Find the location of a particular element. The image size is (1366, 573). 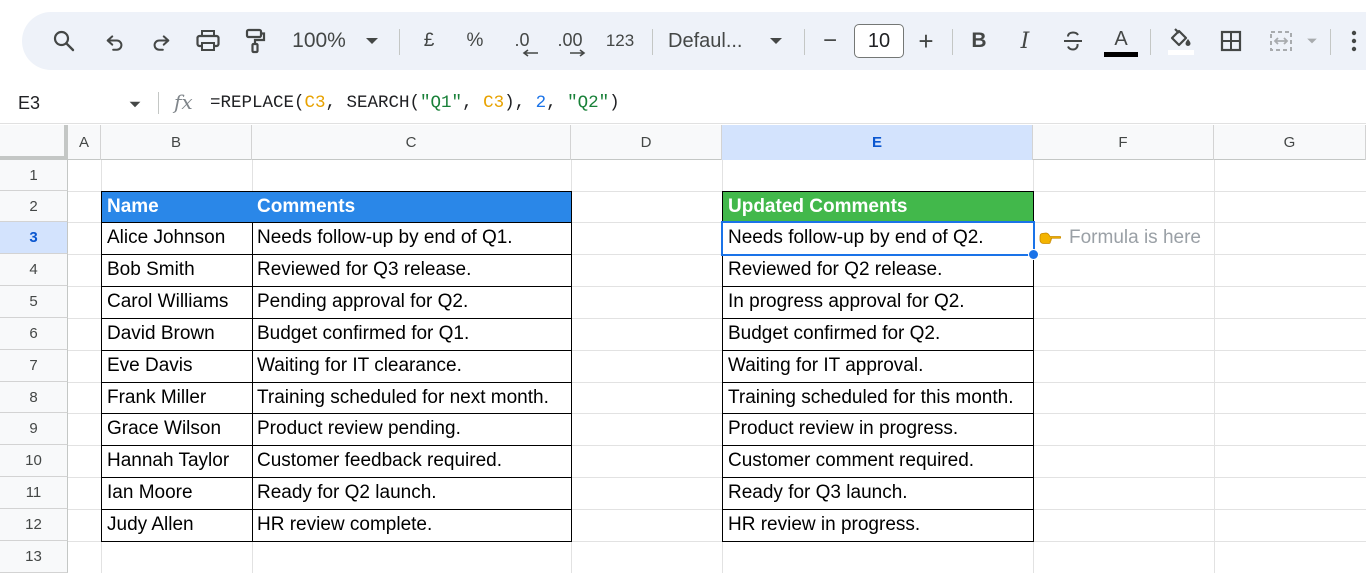

column-header-g: G is located at coordinates (1290, 142).